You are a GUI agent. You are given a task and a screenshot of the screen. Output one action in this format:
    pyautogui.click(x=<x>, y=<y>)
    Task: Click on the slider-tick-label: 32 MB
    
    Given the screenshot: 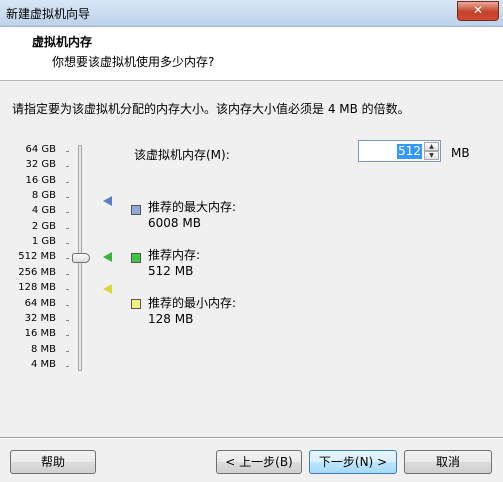 What is the action you would take?
    pyautogui.click(x=40, y=318)
    